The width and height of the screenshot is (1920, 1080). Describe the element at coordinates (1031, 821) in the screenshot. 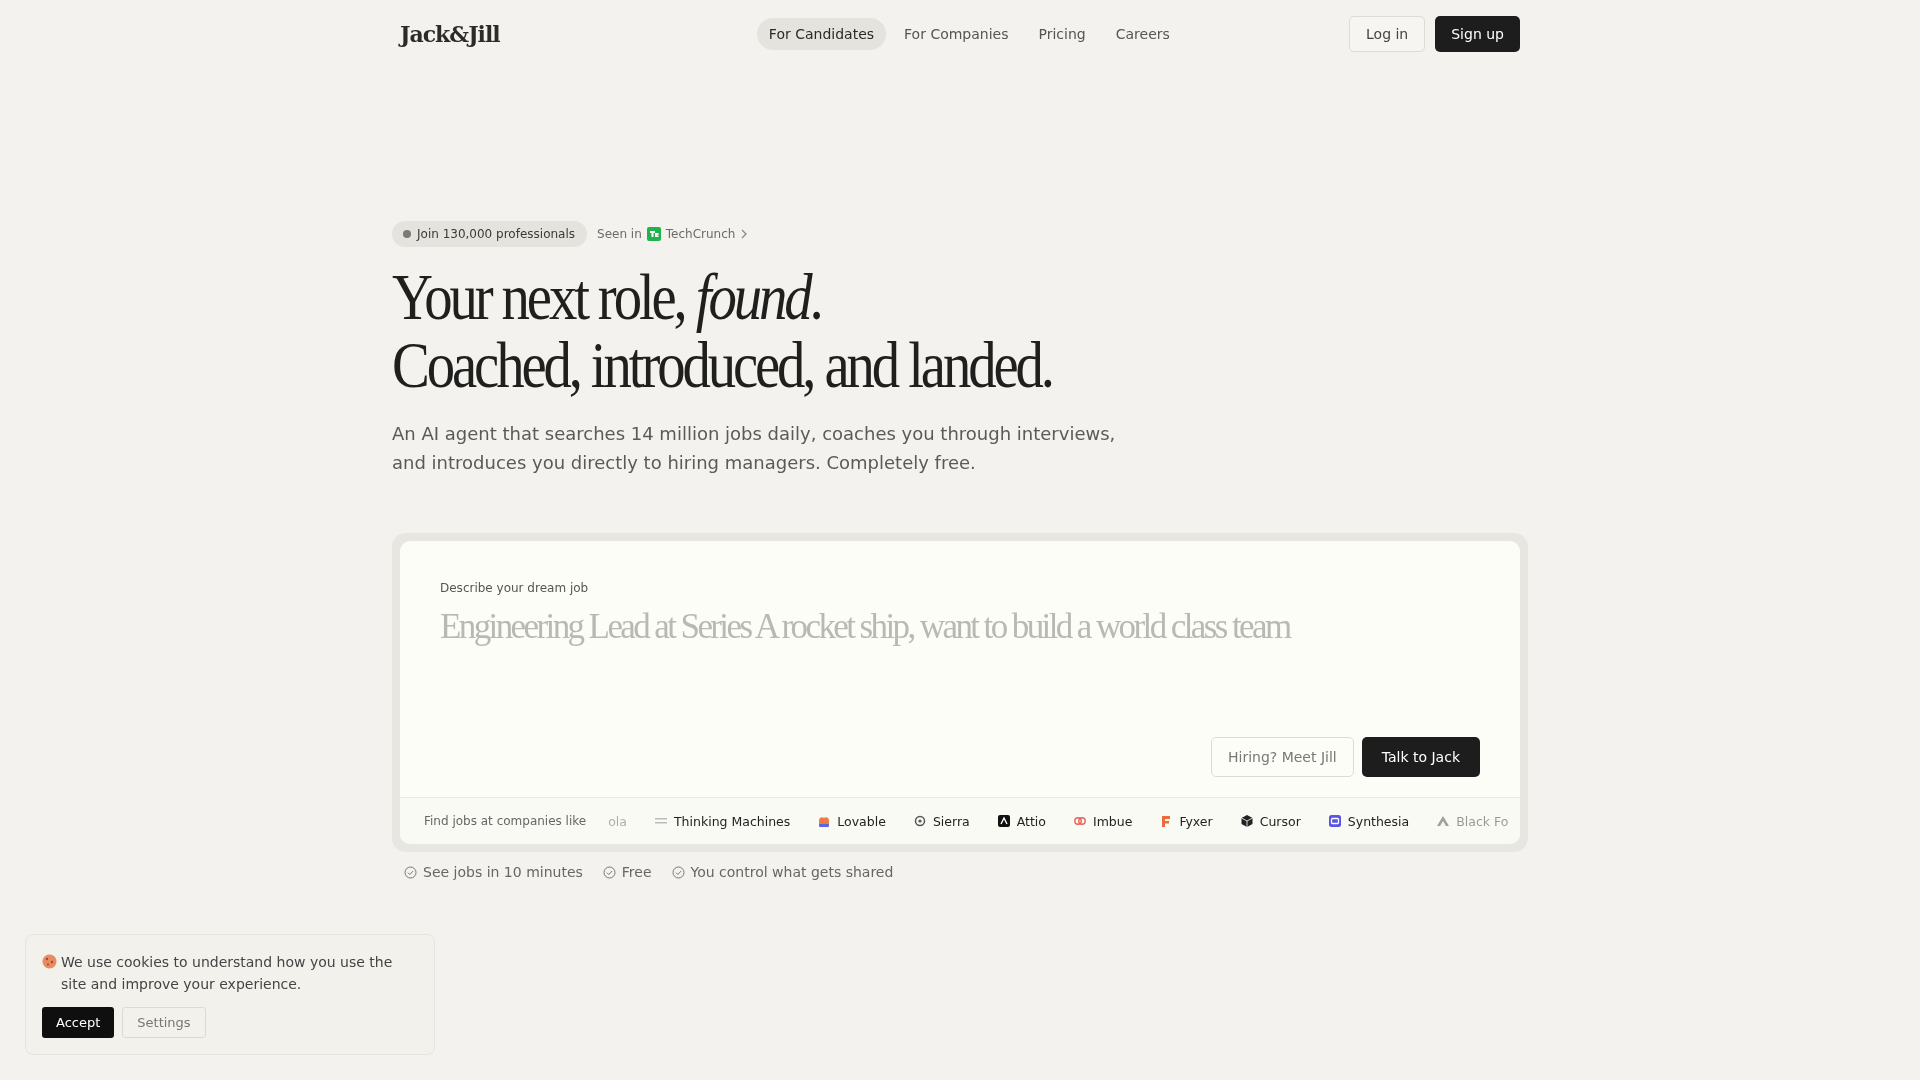

I see `company-name: Attio` at that location.